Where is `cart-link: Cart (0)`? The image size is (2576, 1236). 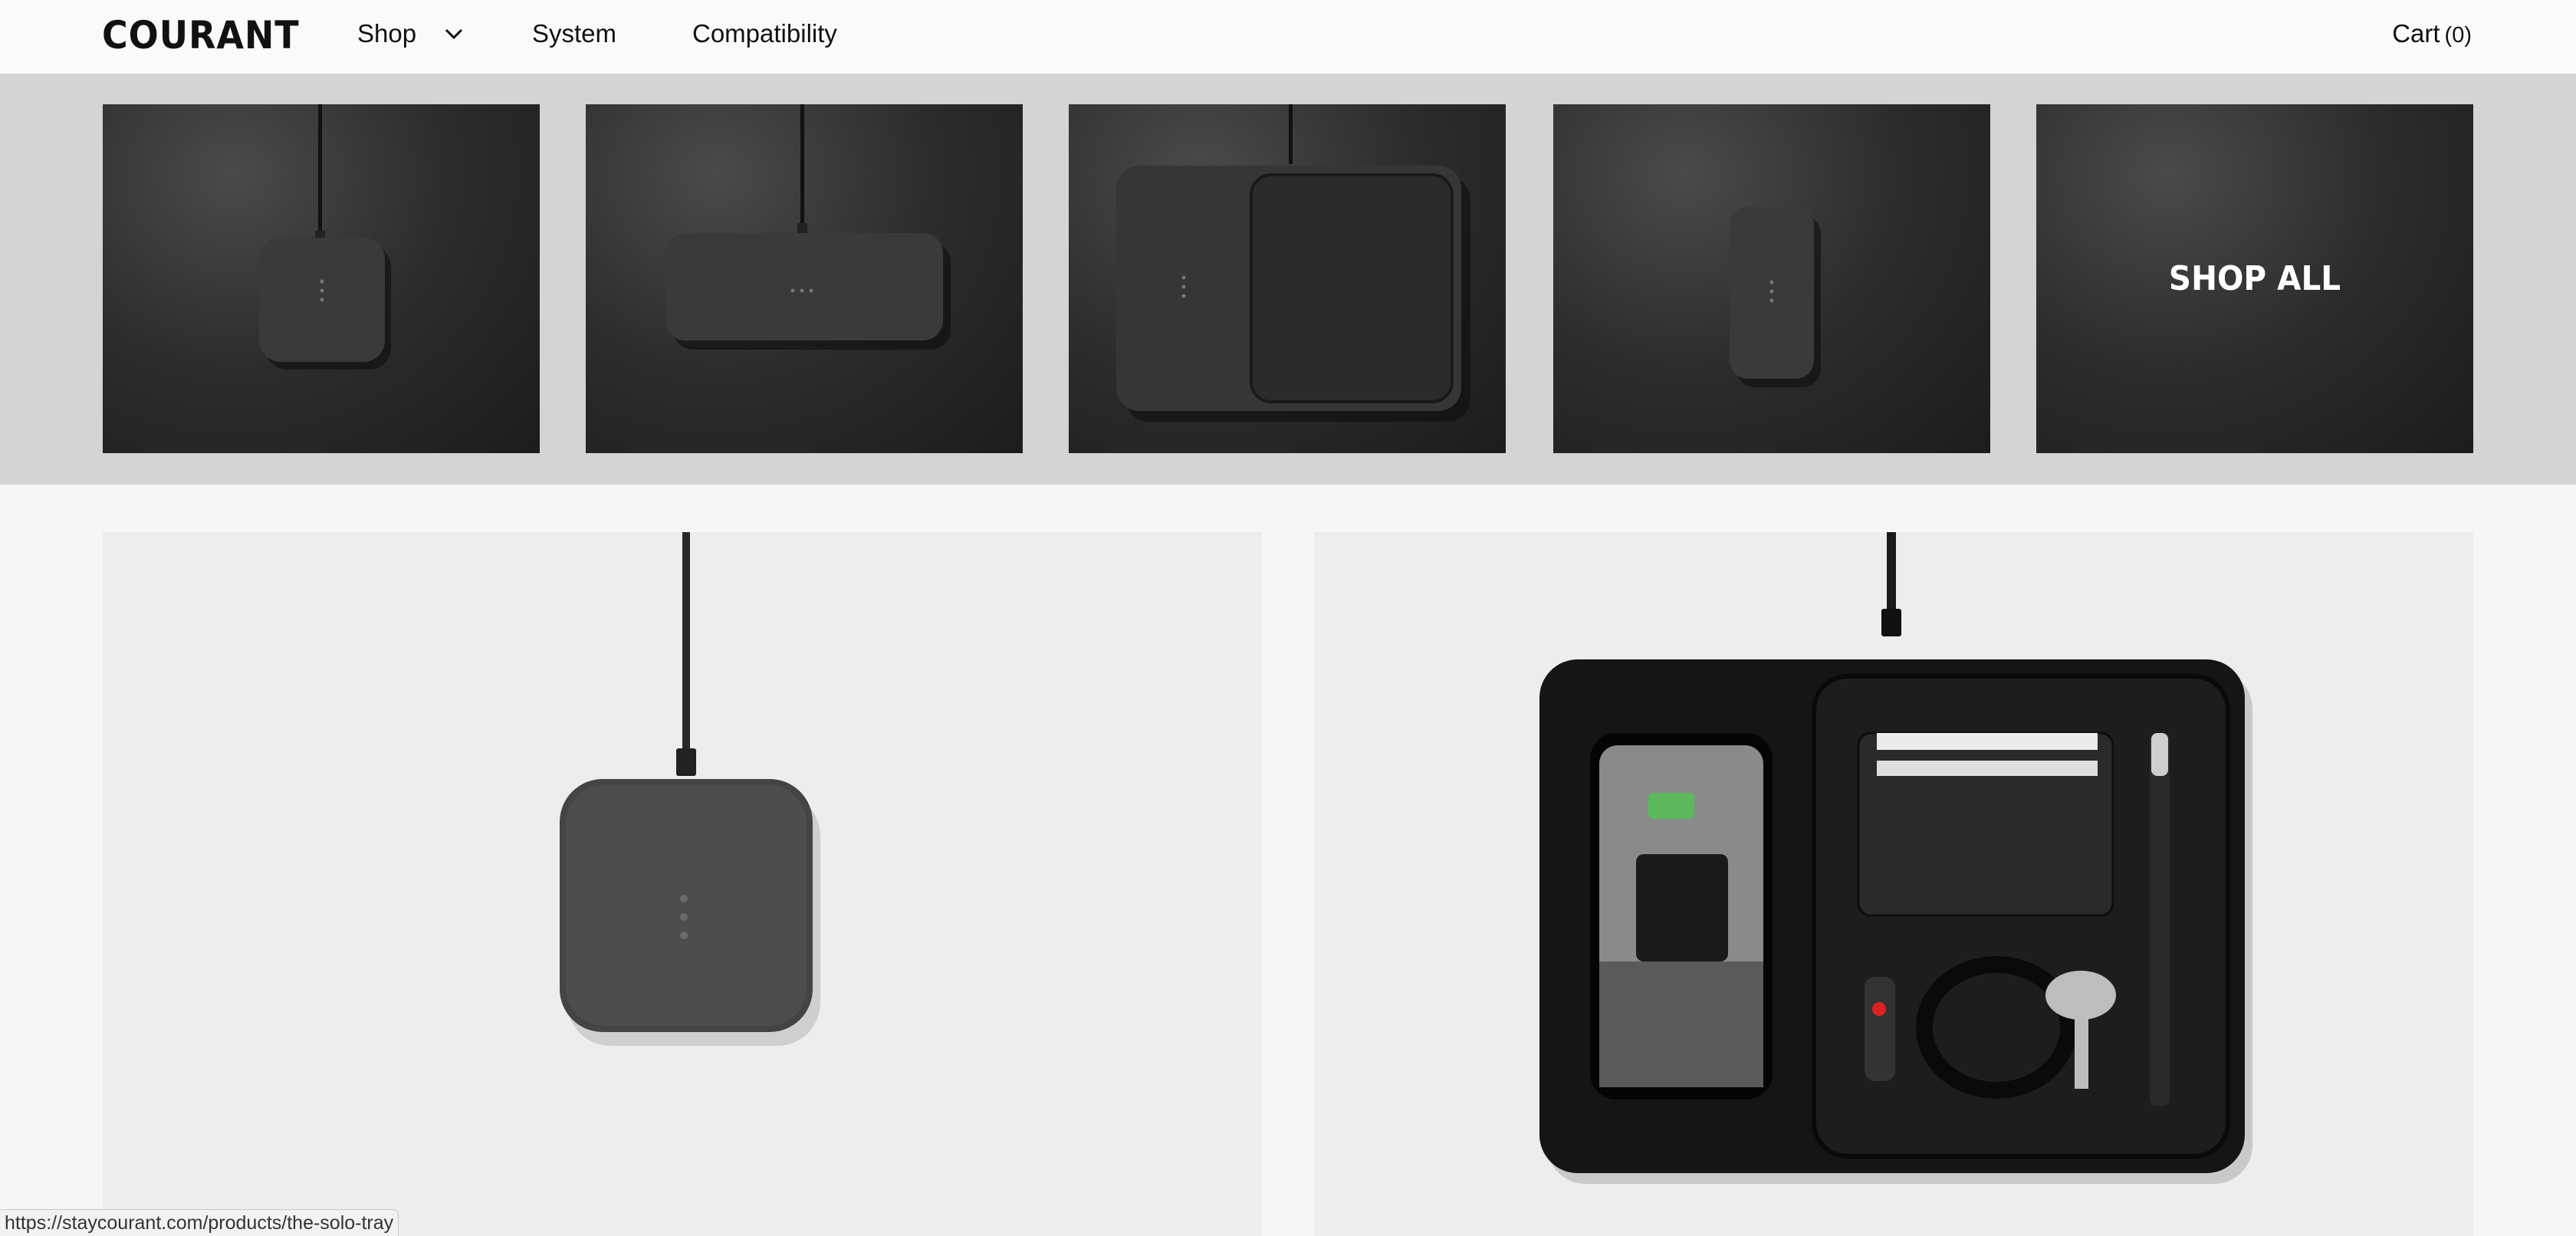
cart-link: Cart (0) is located at coordinates (2432, 34).